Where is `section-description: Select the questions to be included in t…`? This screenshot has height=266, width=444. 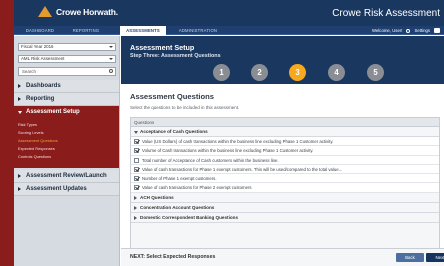
section-description: Select the questions to be included in t… is located at coordinates (185, 107).